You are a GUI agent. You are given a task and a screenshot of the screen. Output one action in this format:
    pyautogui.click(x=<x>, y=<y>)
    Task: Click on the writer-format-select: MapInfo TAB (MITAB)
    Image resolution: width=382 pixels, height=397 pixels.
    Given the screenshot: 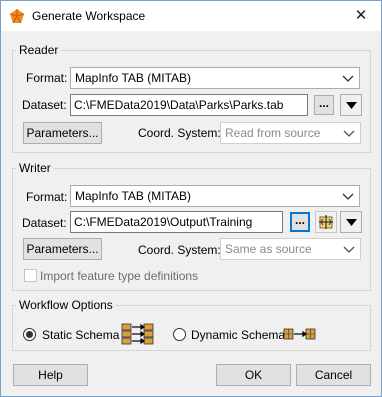 What is the action you would take?
    pyautogui.click(x=215, y=196)
    